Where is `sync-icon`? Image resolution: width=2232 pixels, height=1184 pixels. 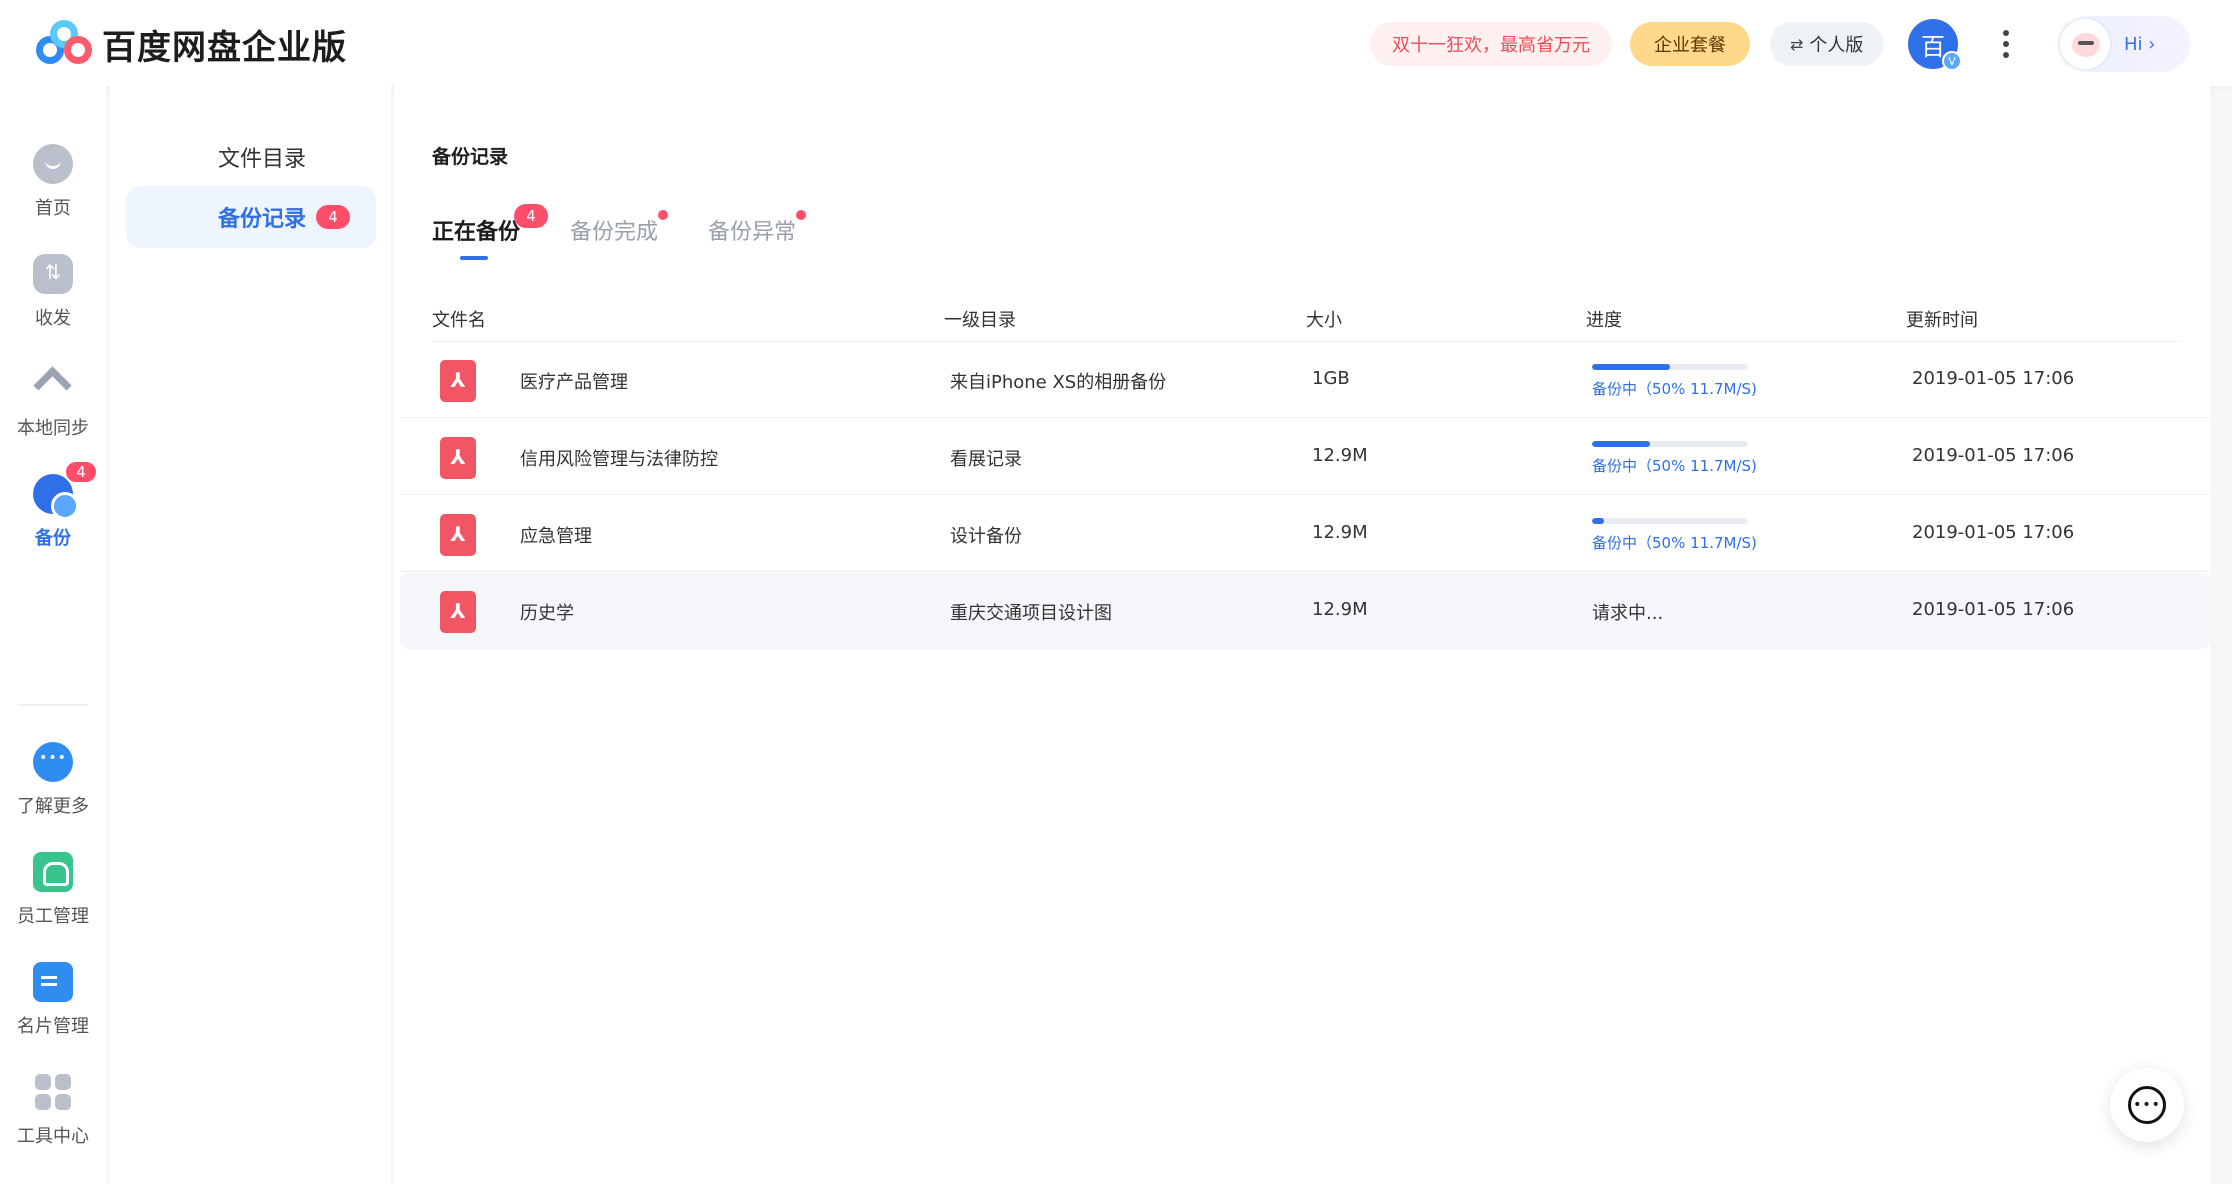
sync-icon is located at coordinates (53, 384).